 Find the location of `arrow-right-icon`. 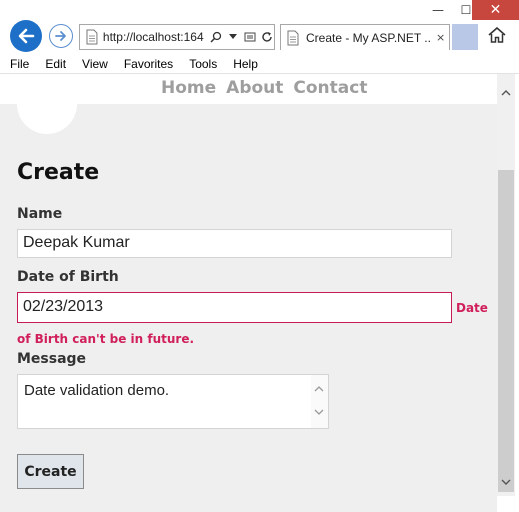

arrow-right-icon is located at coordinates (60, 36).